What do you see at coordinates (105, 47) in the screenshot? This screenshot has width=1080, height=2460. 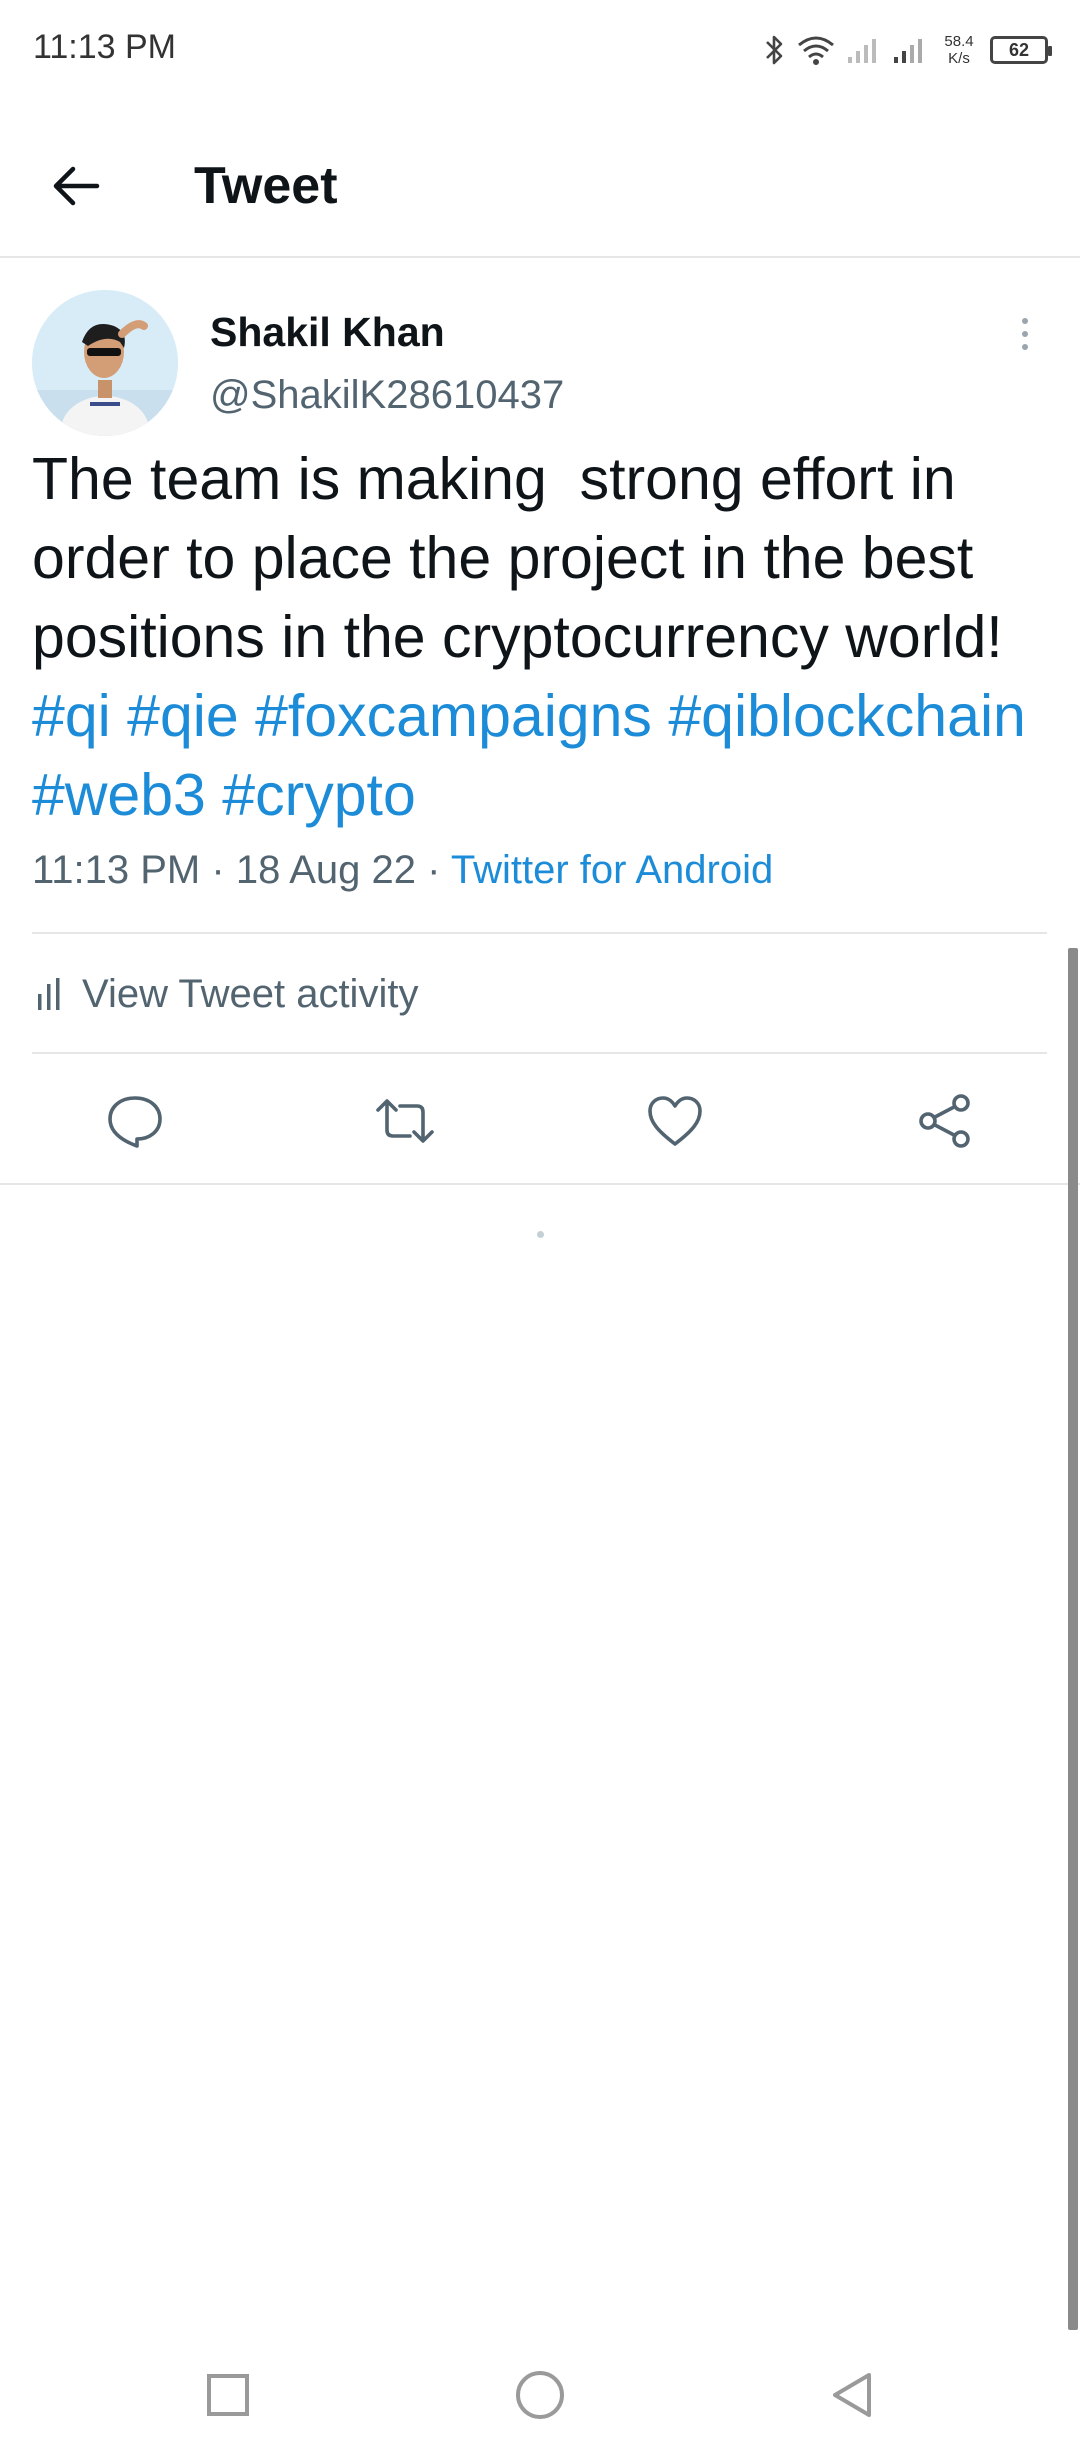 I see `status-time: 11:13 PM` at bounding box center [105, 47].